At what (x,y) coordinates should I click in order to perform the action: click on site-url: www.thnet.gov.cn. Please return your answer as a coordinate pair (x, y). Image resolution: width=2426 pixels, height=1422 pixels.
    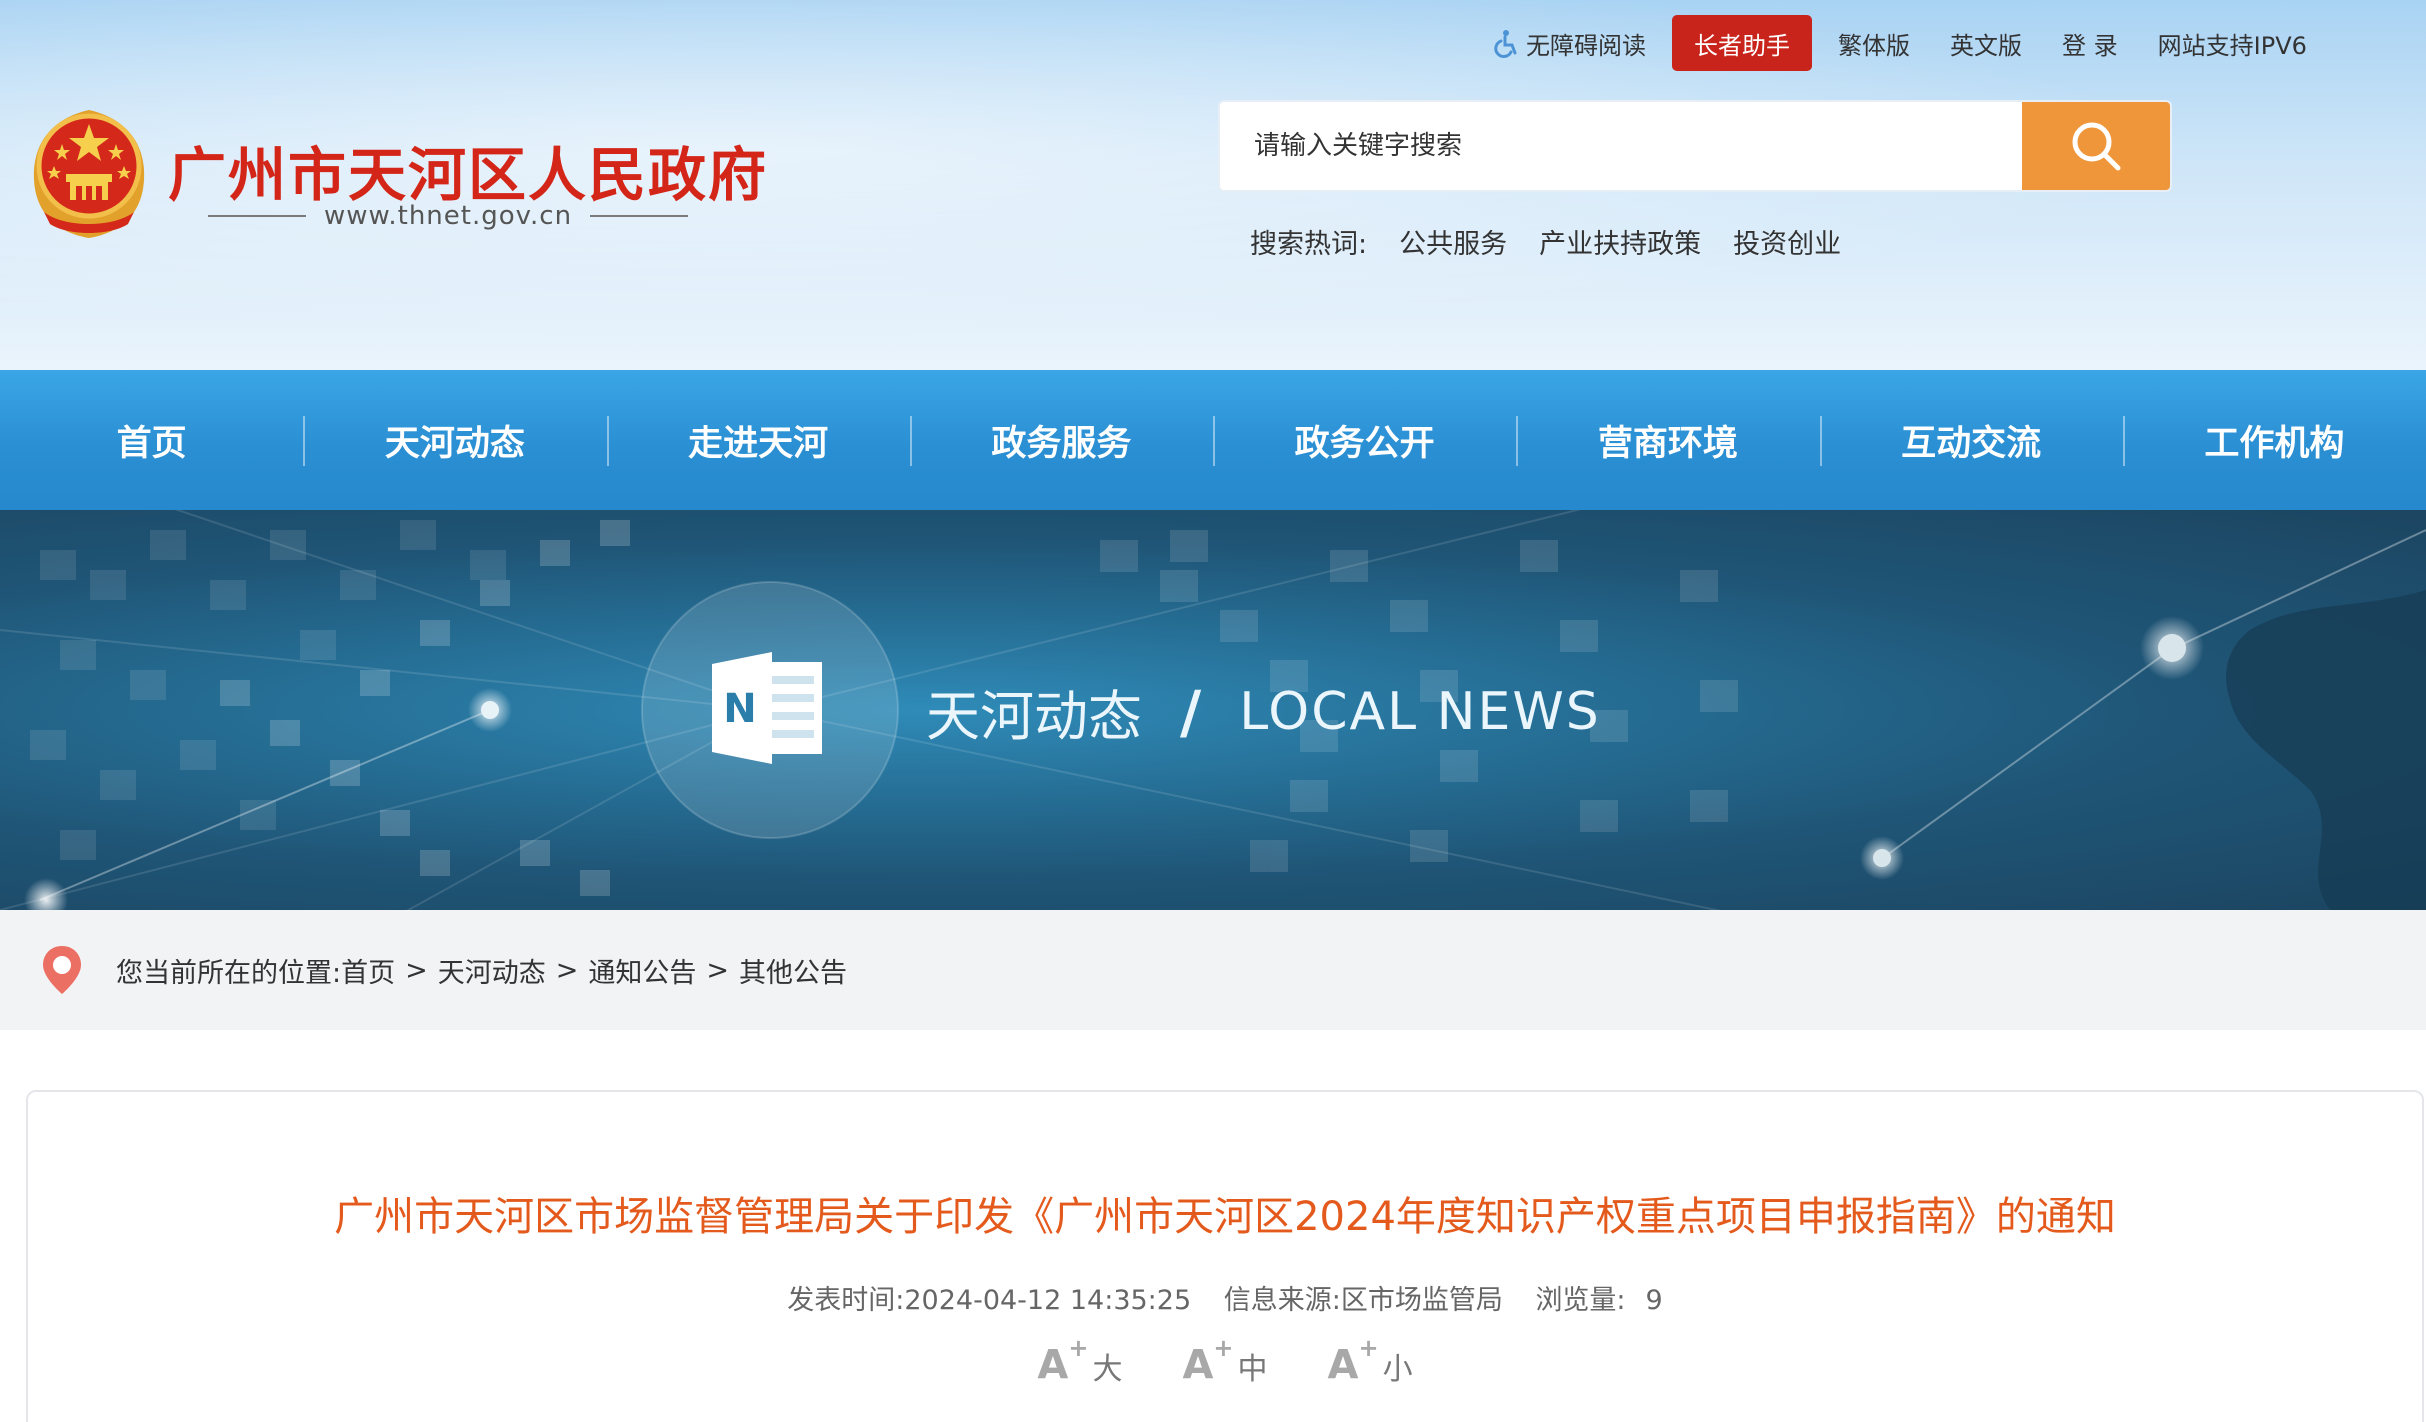
    Looking at the image, I should click on (448, 216).